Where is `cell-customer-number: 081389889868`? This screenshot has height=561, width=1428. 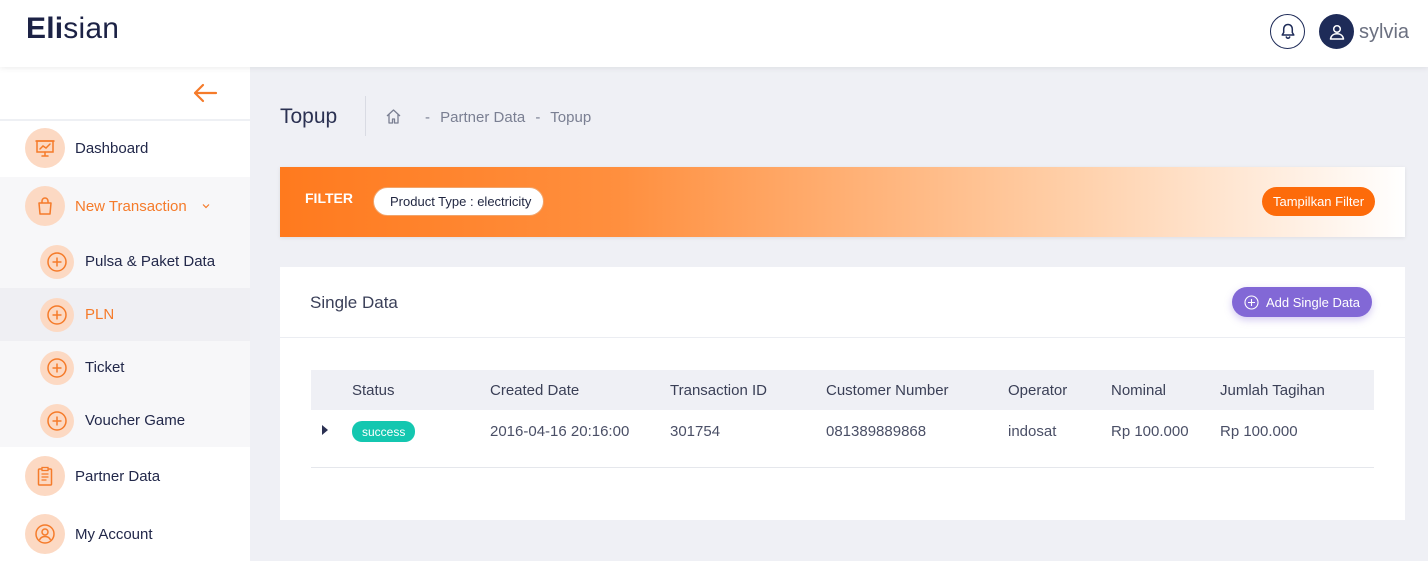
cell-customer-number: 081389889868 is located at coordinates (876, 431).